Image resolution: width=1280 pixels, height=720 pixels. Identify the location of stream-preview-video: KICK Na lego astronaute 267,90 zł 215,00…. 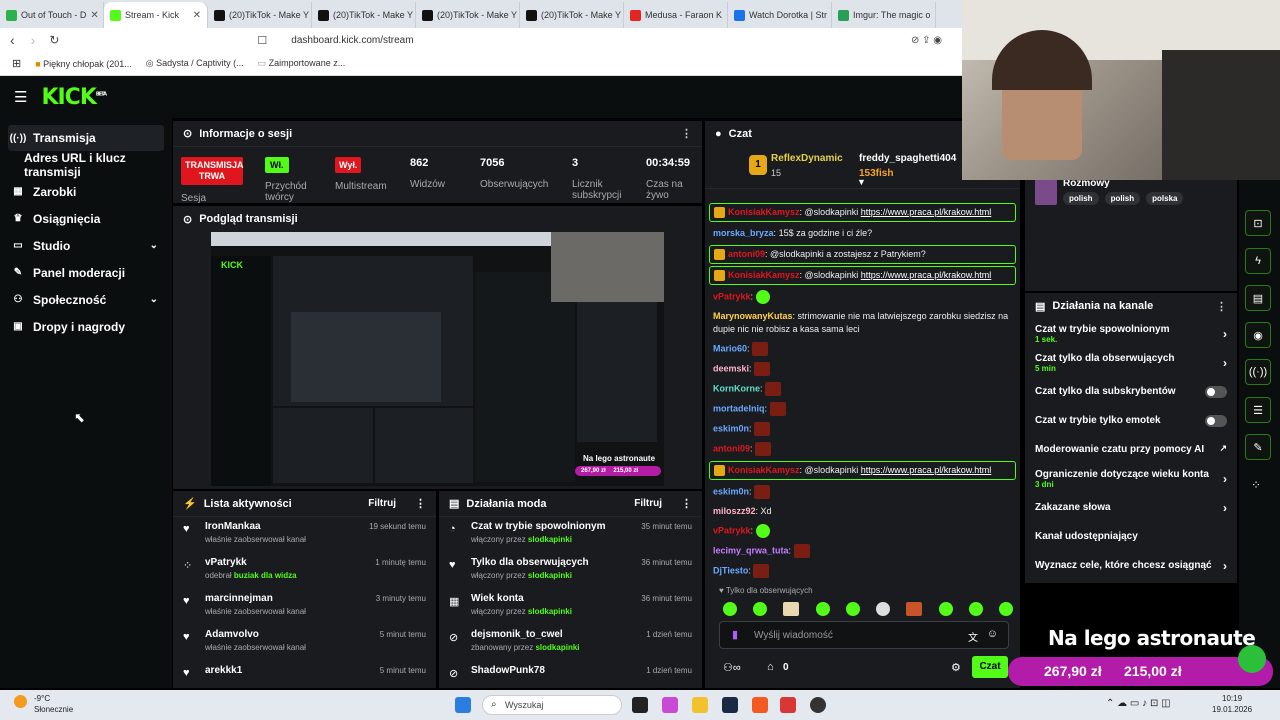
(437, 359).